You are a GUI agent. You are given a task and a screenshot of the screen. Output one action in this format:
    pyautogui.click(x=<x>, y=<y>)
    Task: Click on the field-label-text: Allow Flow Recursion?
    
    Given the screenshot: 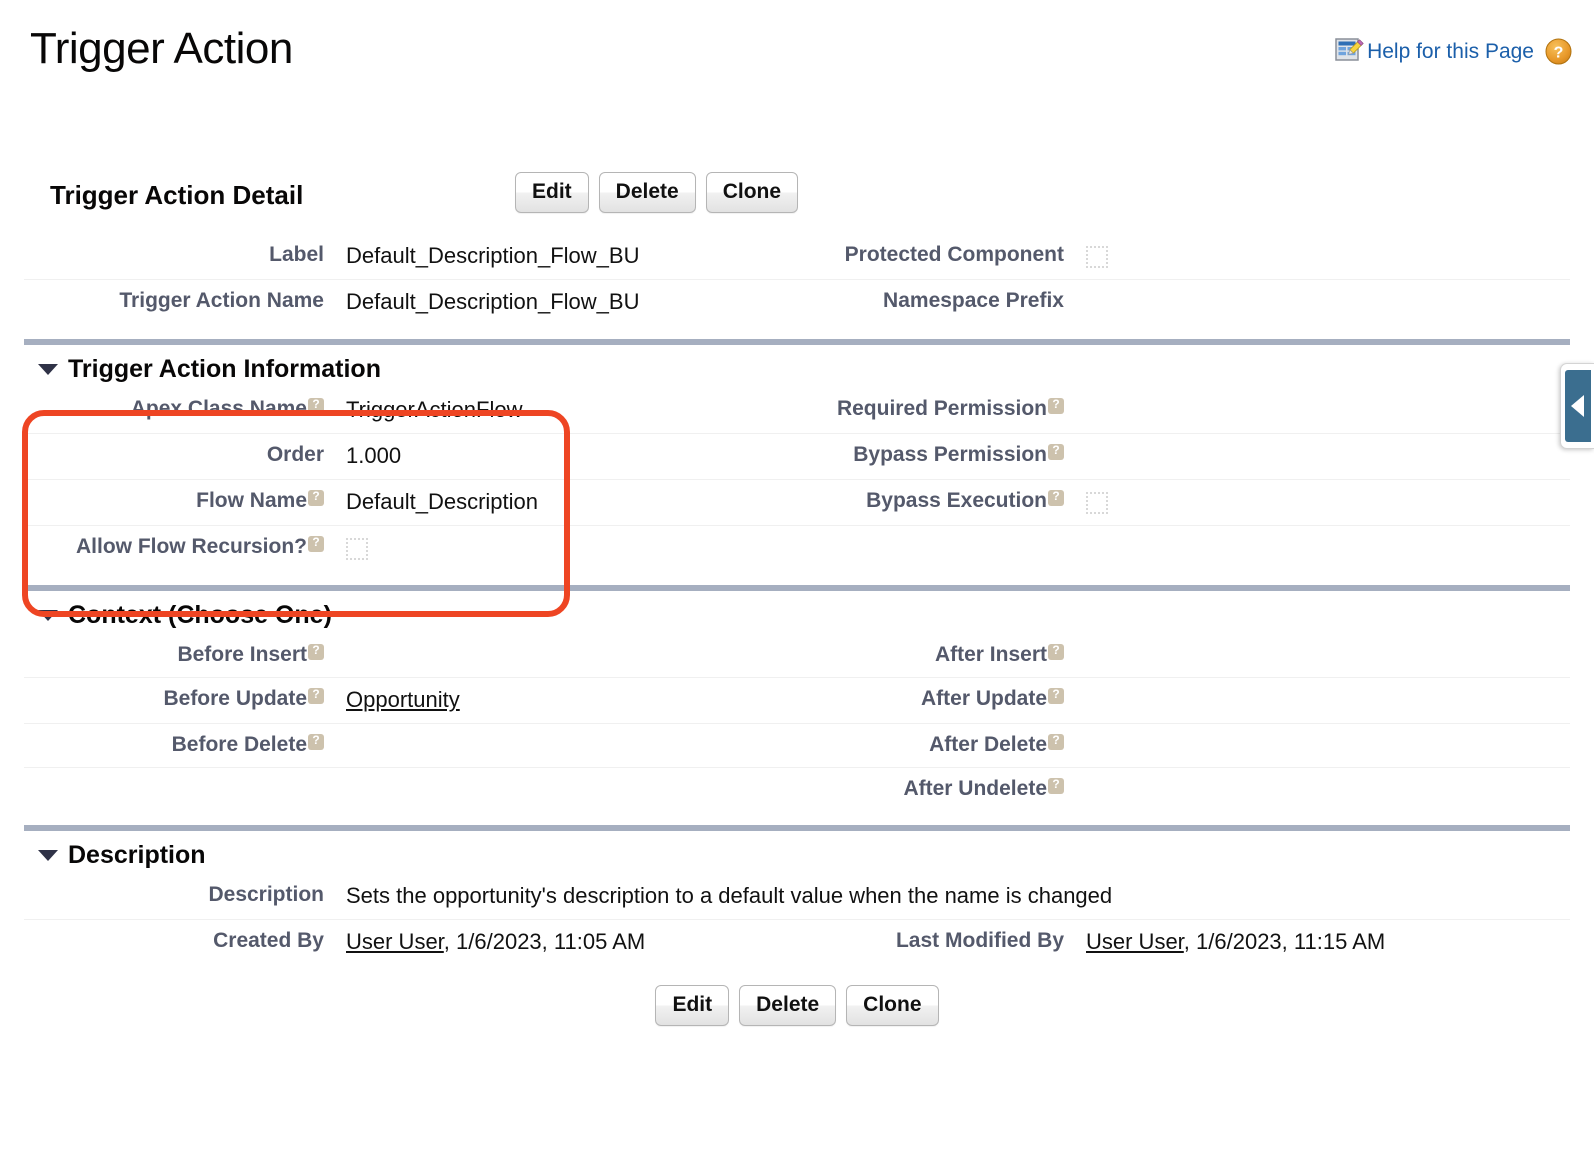 What is the action you would take?
    pyautogui.click(x=191, y=546)
    